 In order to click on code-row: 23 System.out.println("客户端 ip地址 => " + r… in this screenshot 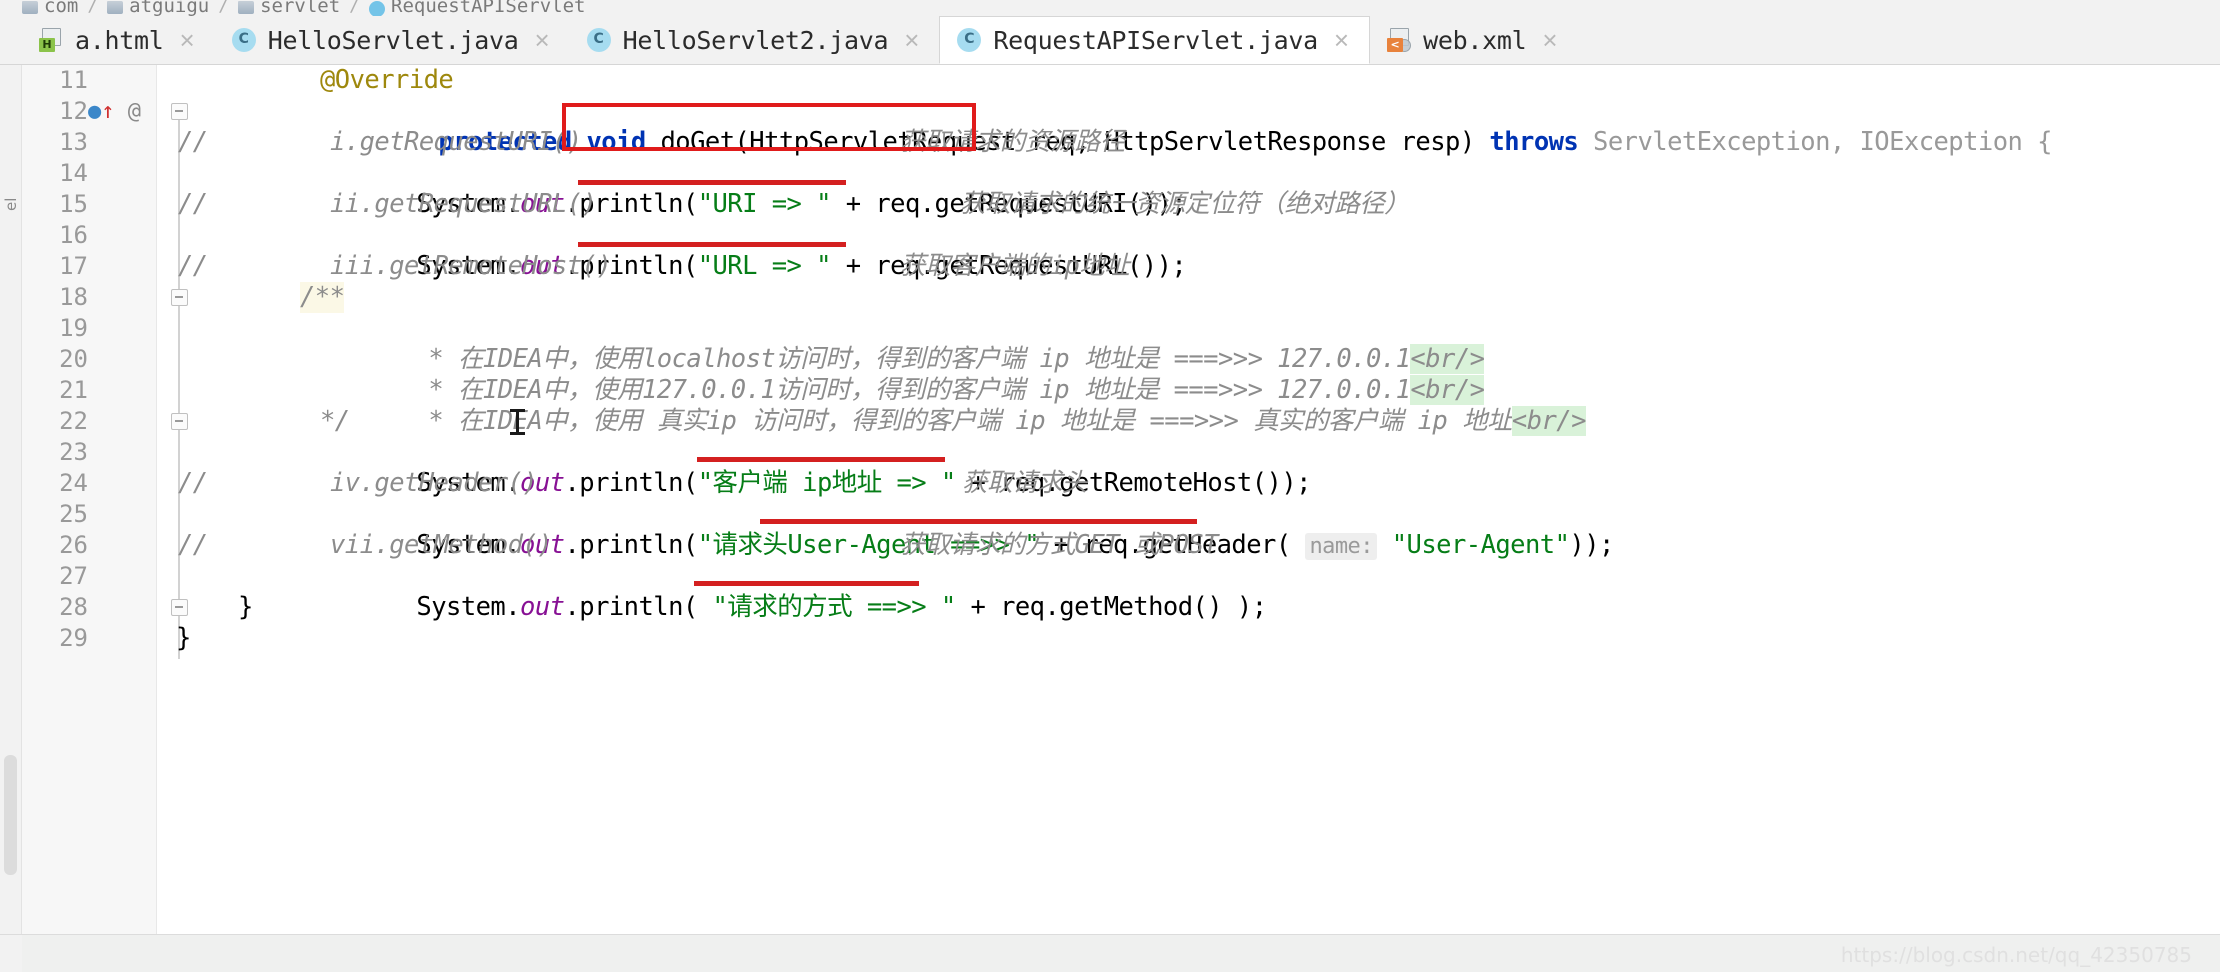, I will do `click(1110, 467)`.